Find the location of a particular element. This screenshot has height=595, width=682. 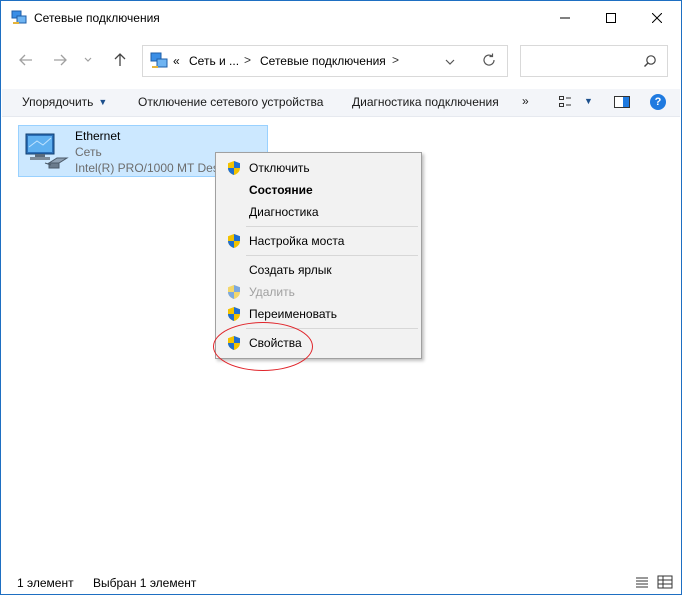

details-view-icon is located at coordinates (642, 582).